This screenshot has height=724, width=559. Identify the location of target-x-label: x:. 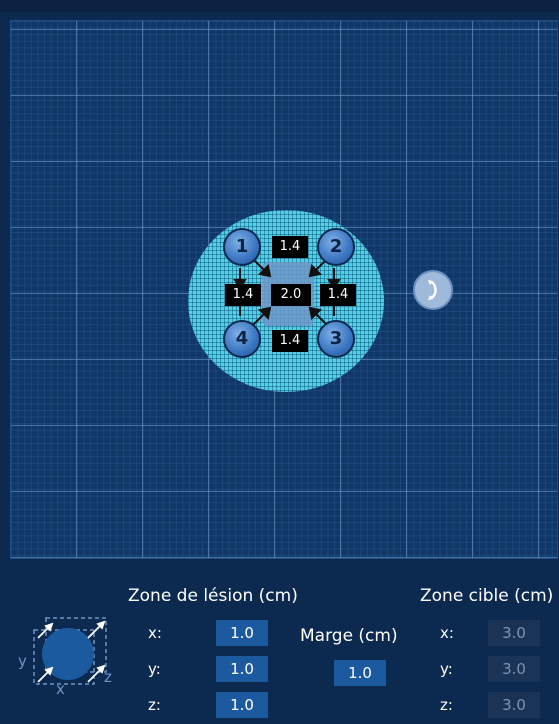
(447, 633).